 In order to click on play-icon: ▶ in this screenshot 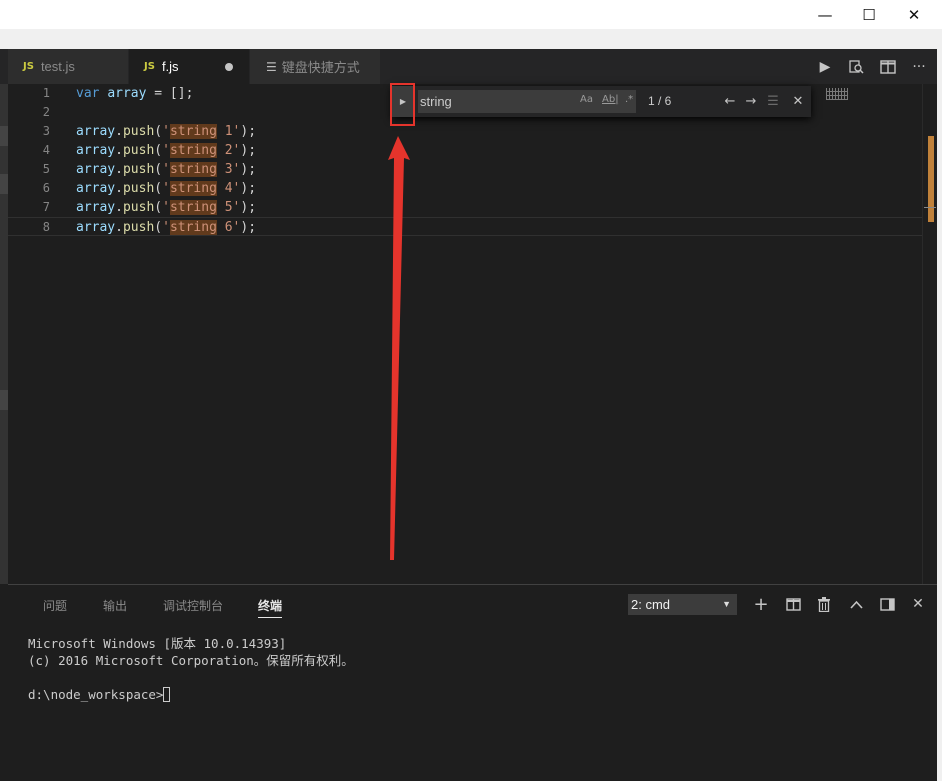, I will do `click(825, 67)`.